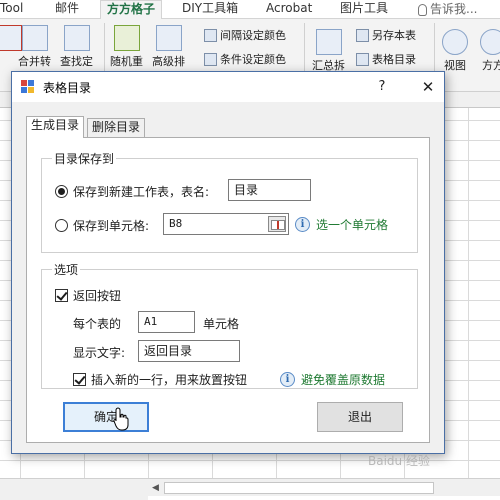  I want to click on view-label: 视图, so click(455, 65).